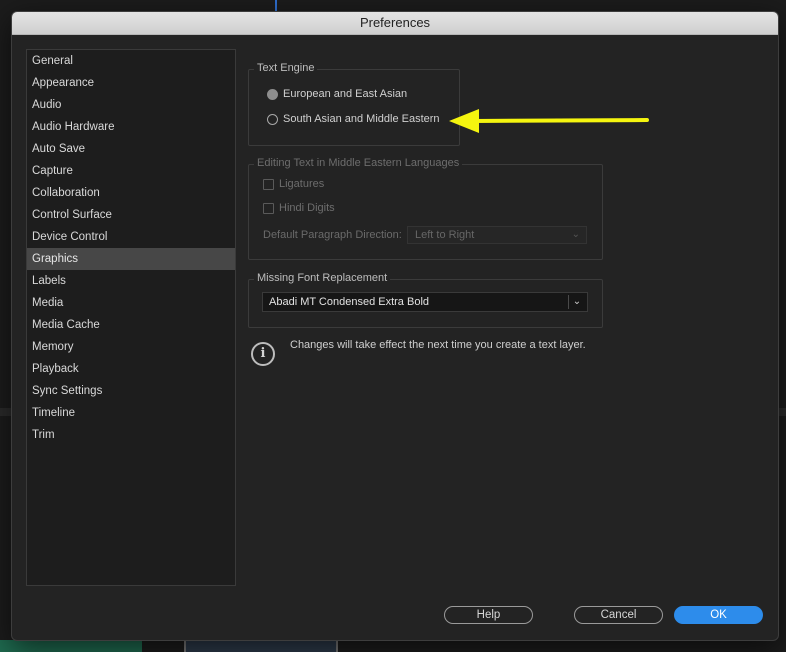 The image size is (786, 652). What do you see at coordinates (131, 303) in the screenshot?
I see `sidebar-item-media: Media` at bounding box center [131, 303].